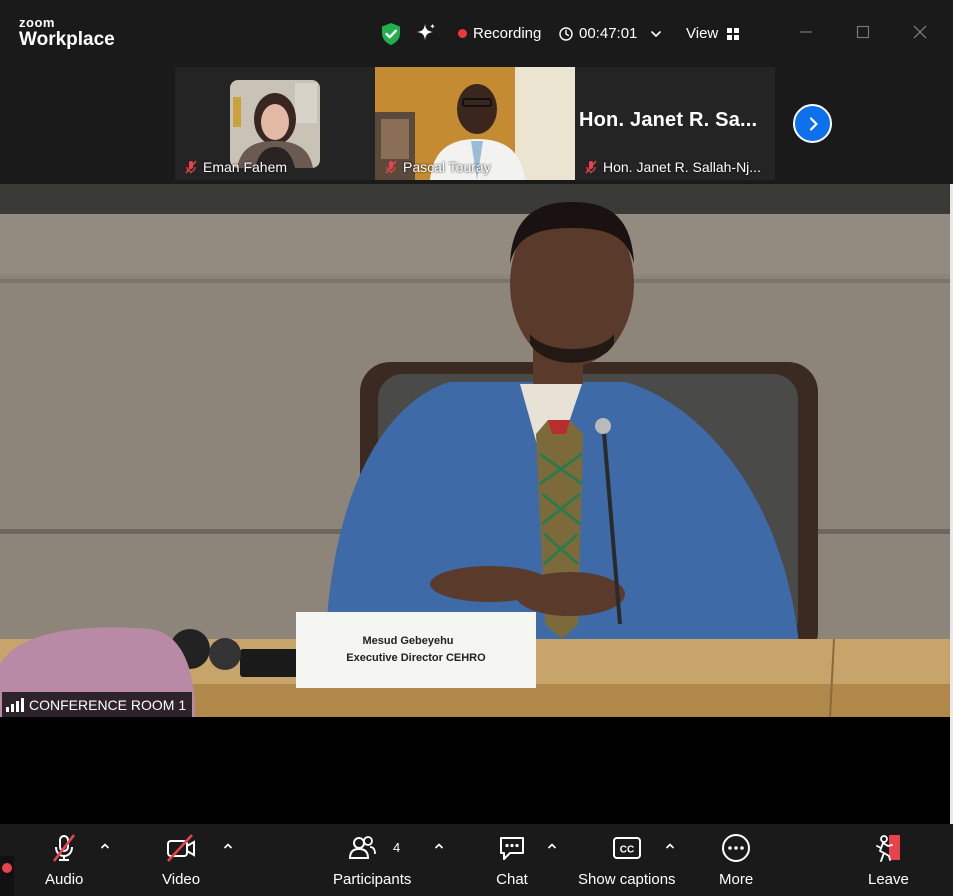 This screenshot has width=953, height=896. What do you see at coordinates (566, 33) in the screenshot?
I see `clock-icon` at bounding box center [566, 33].